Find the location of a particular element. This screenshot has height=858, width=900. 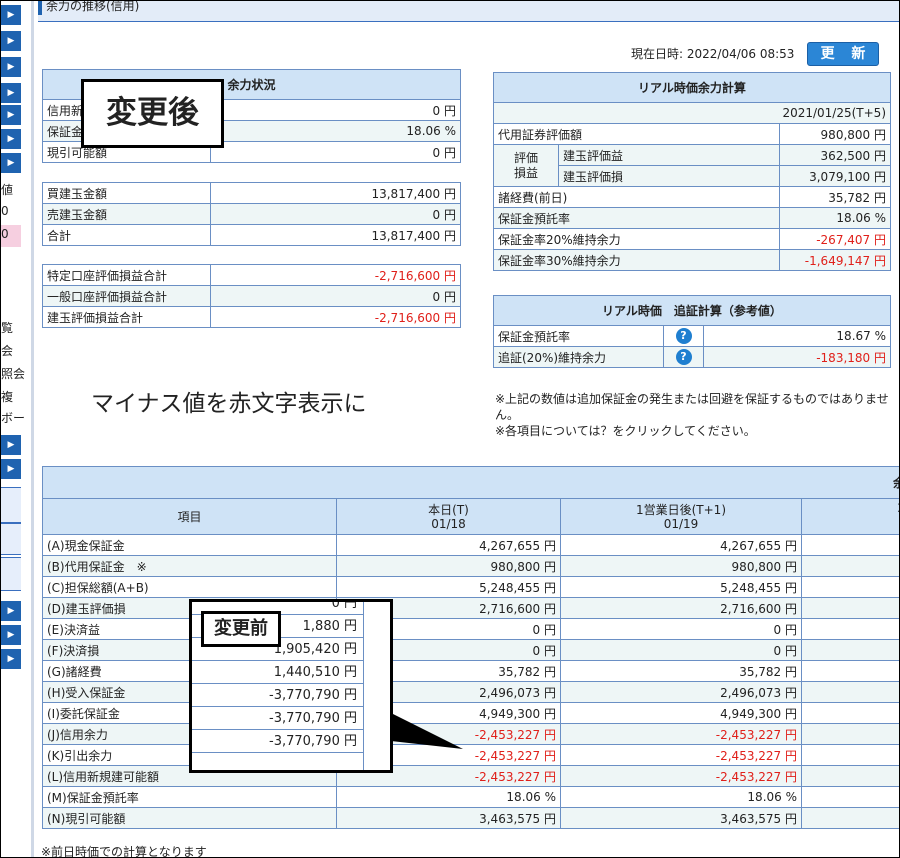

pnl-value: -2,716,600 円 is located at coordinates (335, 275).